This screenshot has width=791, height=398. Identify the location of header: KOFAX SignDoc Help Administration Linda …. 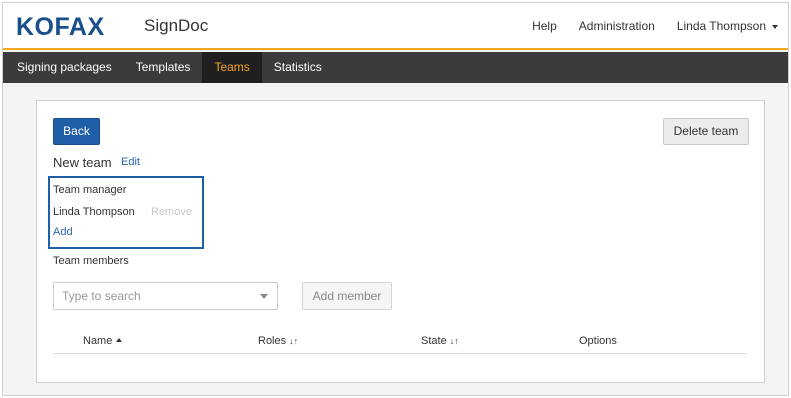
(395, 26).